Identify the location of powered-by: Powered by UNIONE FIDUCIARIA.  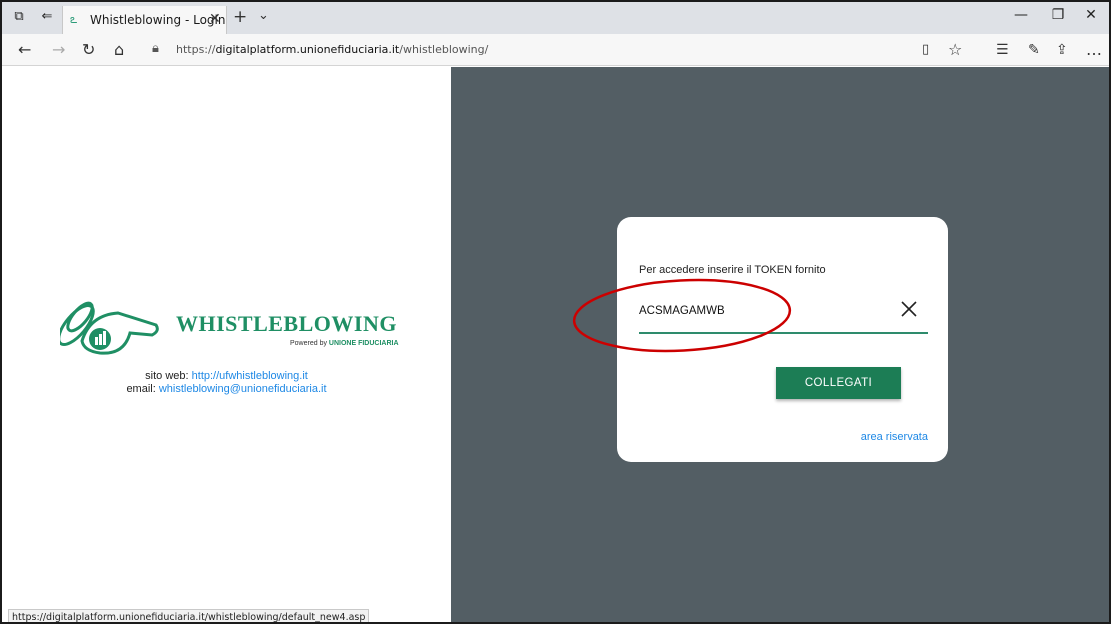
(344, 343).